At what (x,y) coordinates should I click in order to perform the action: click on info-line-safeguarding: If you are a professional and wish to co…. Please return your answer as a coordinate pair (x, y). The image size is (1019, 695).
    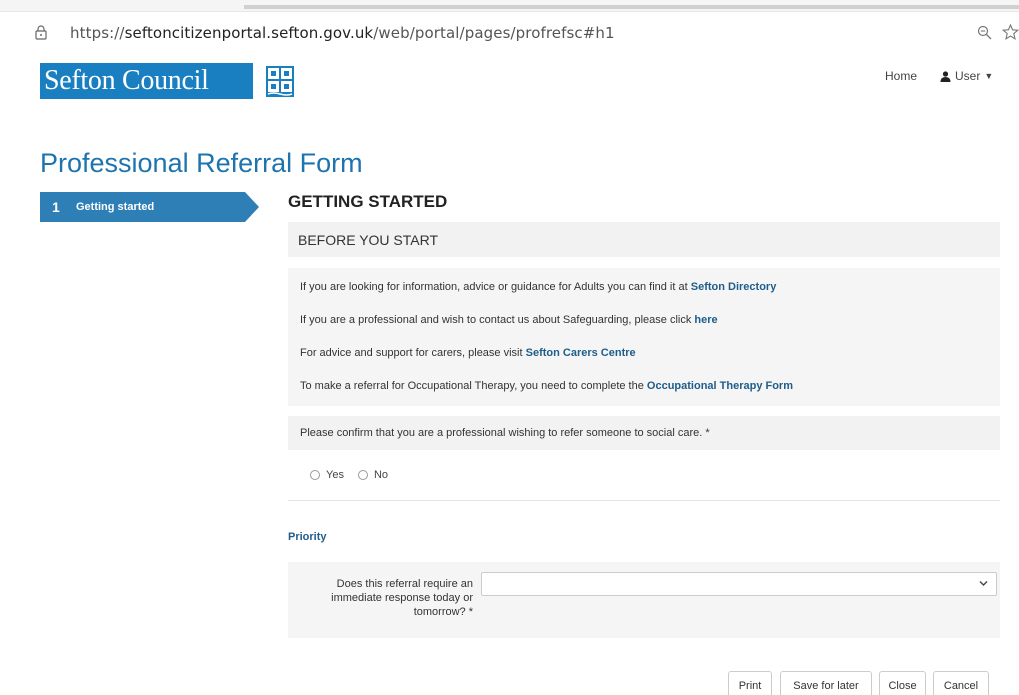
    Looking at the image, I should click on (509, 320).